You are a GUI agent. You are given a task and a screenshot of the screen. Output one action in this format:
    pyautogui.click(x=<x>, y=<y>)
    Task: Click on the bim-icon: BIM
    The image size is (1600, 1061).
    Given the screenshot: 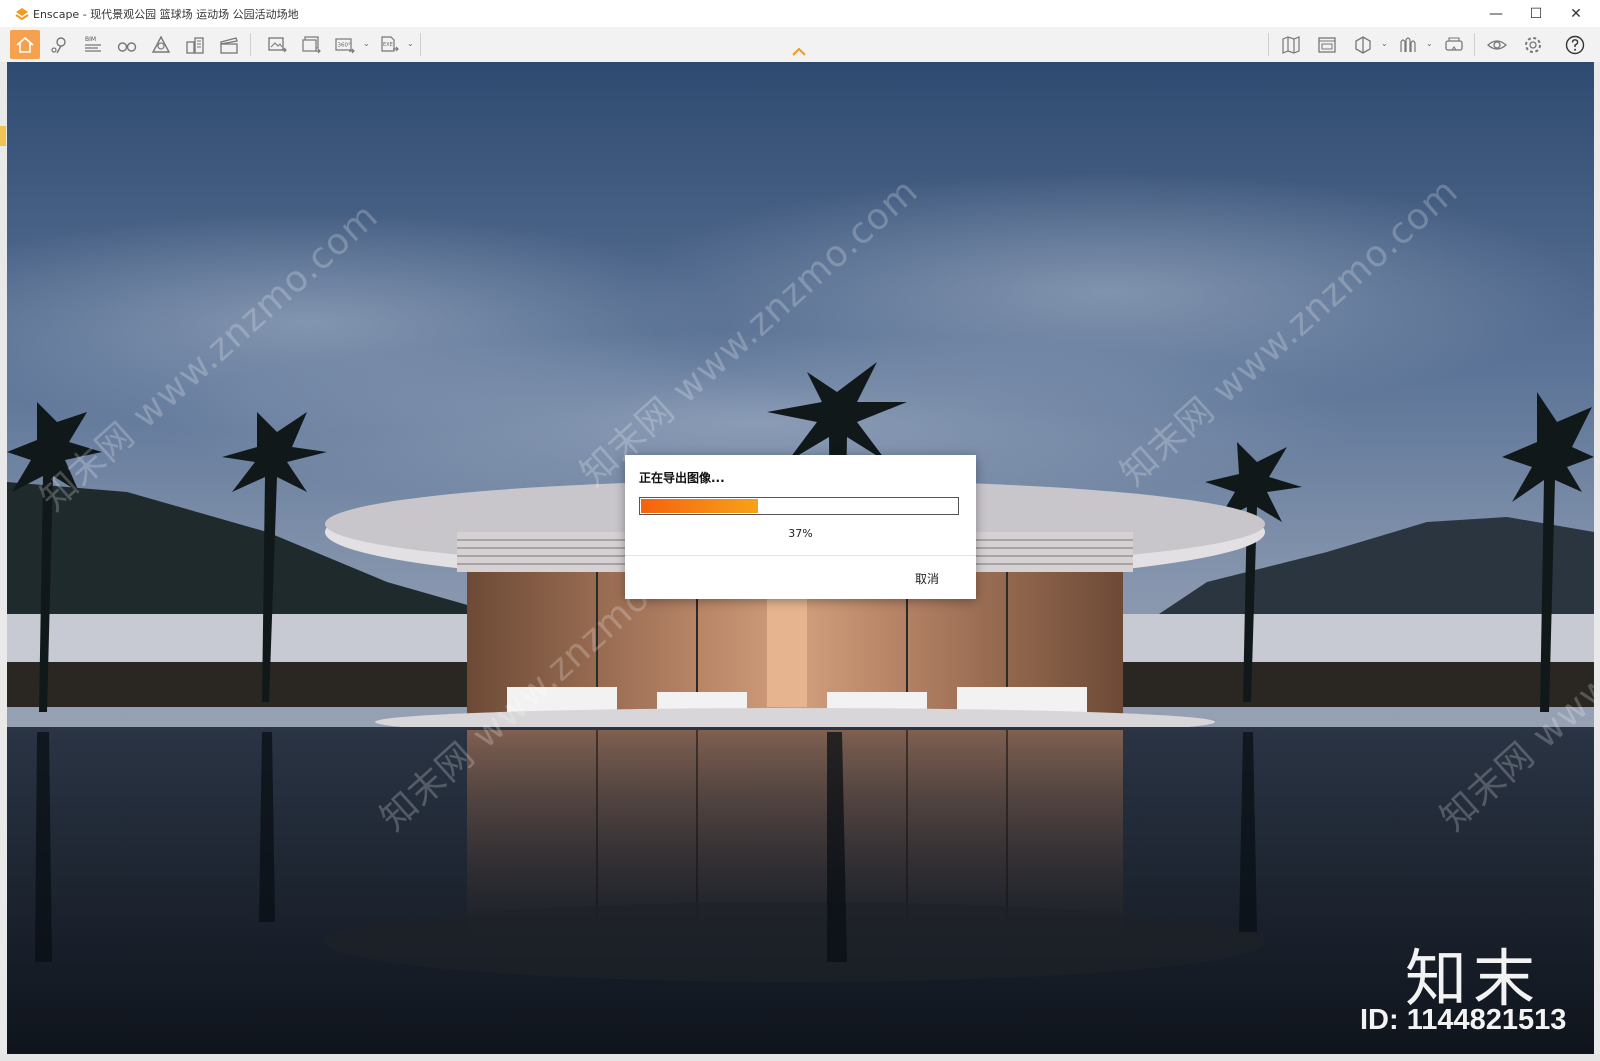 What is the action you would take?
    pyautogui.click(x=93, y=44)
    